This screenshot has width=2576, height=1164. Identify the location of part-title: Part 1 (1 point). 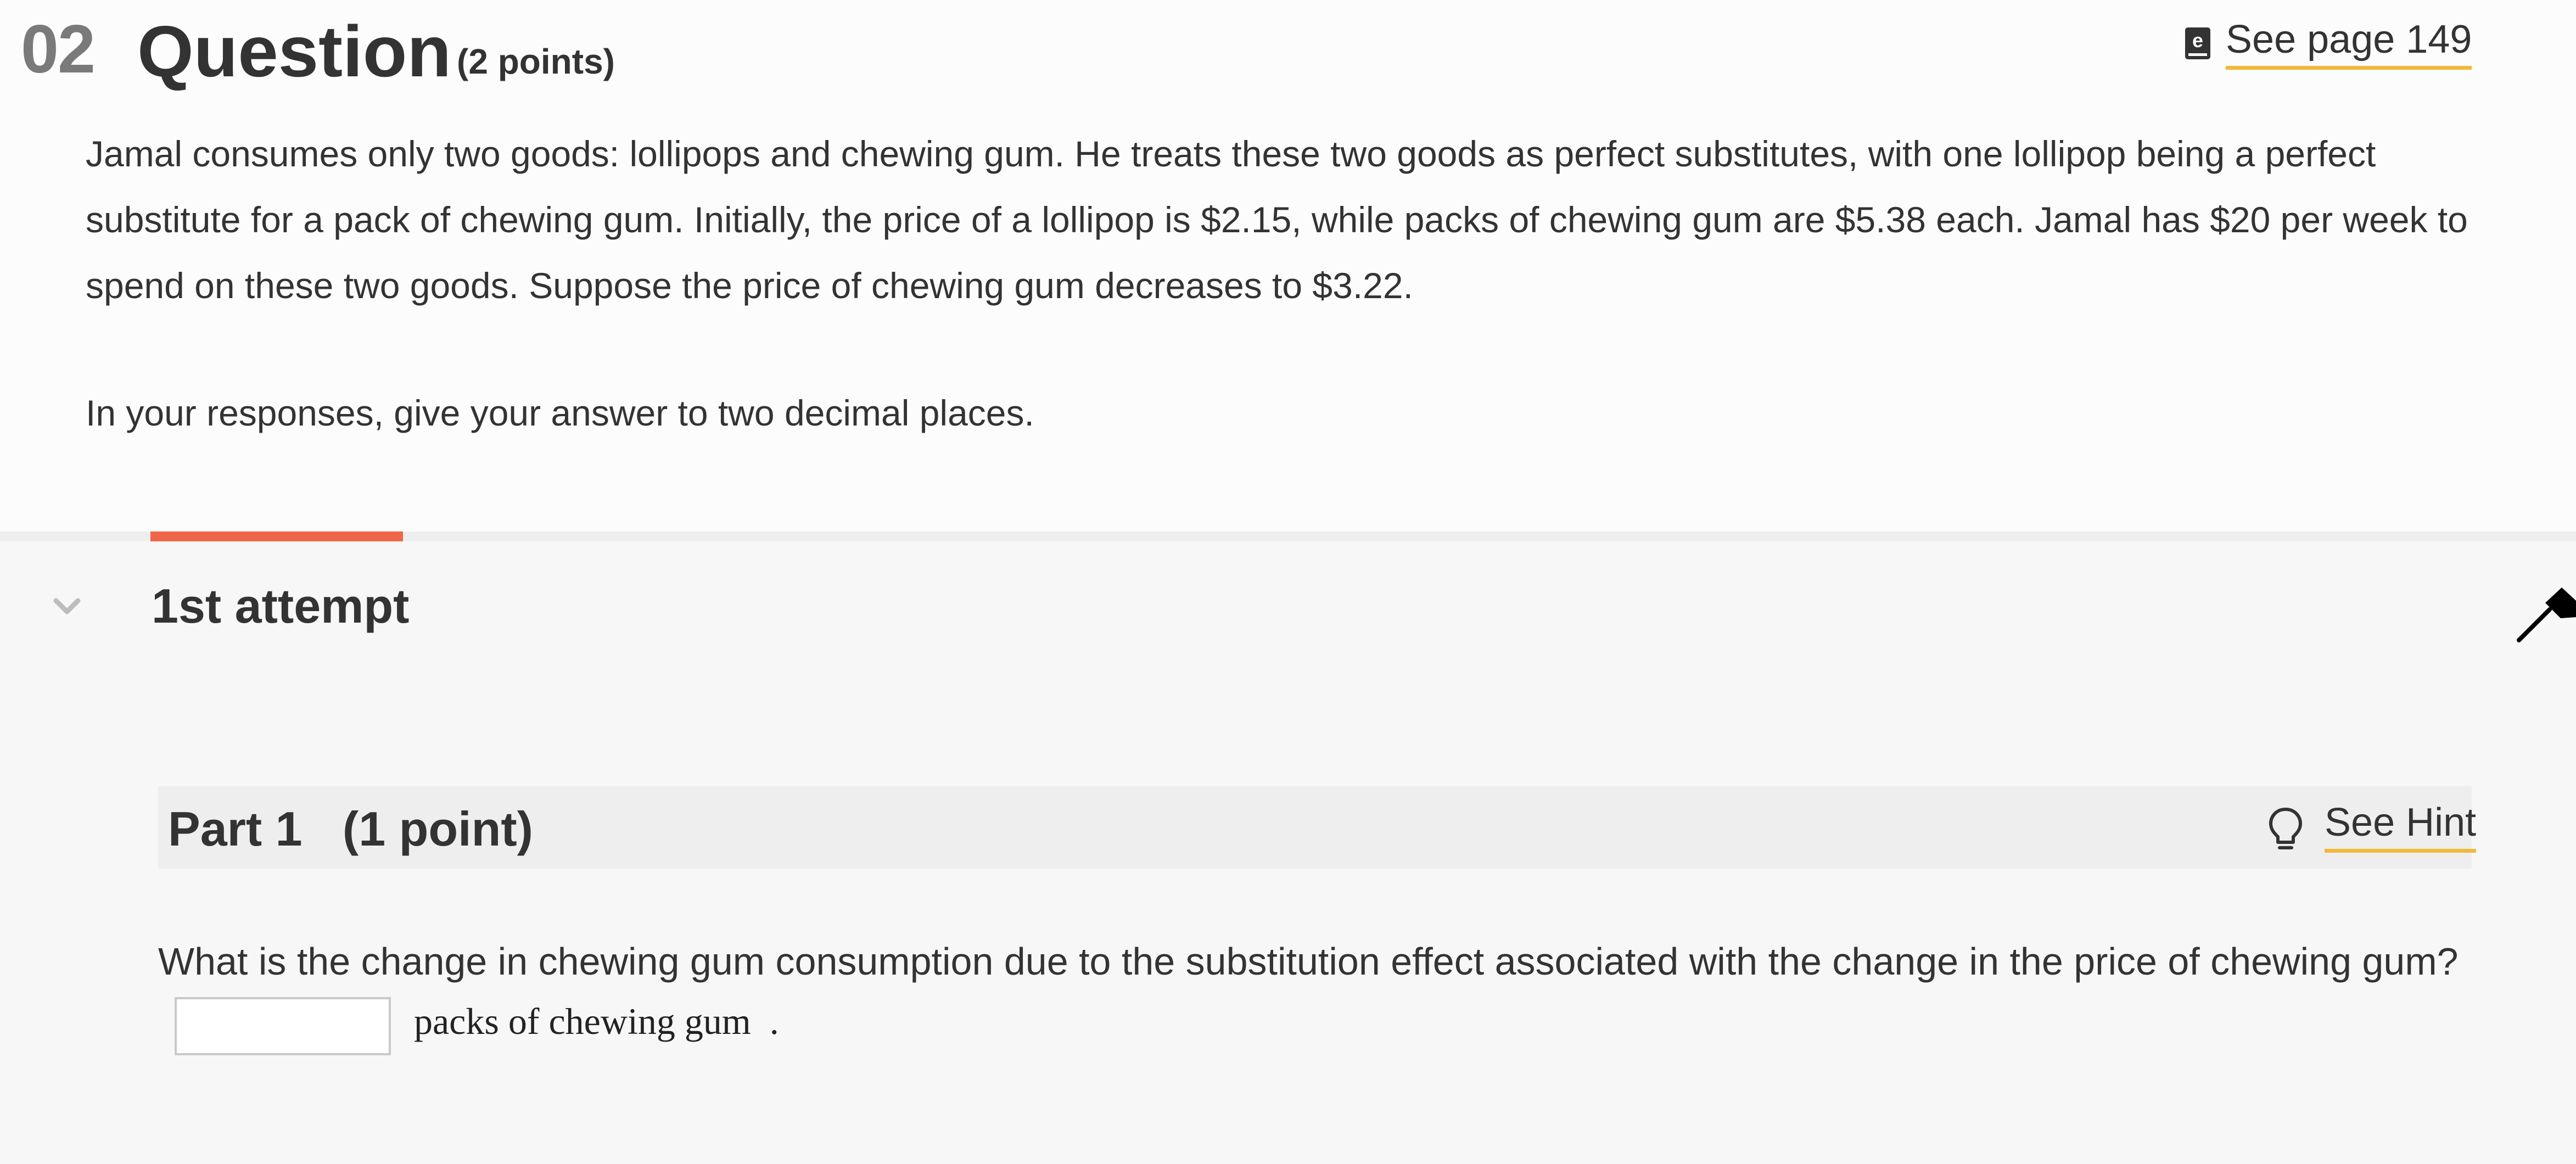
(350, 829).